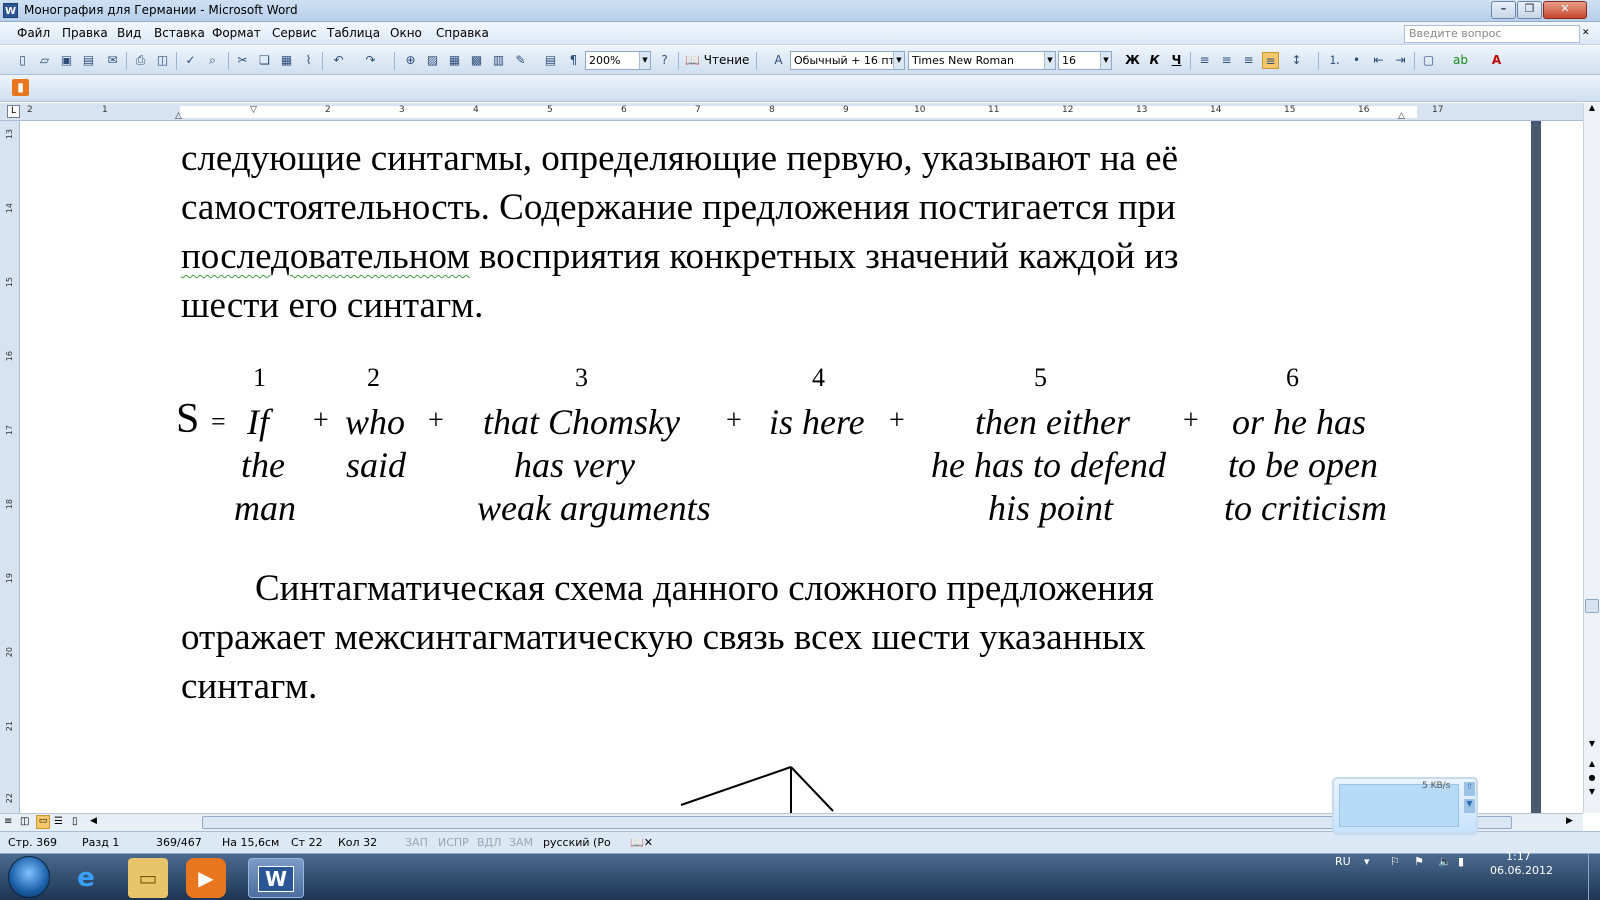 This screenshot has width=1600, height=900. What do you see at coordinates (1565, 10) in the screenshot?
I see `close-button: ✕` at bounding box center [1565, 10].